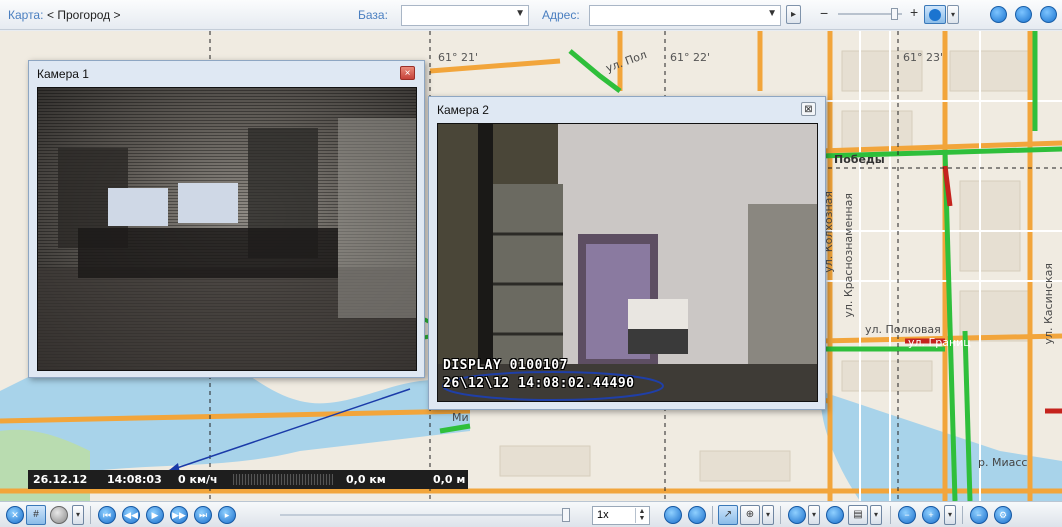 This screenshot has height=527, width=1062. Describe the element at coordinates (460, 417) in the screenshot. I see `river-label: Ми` at that location.